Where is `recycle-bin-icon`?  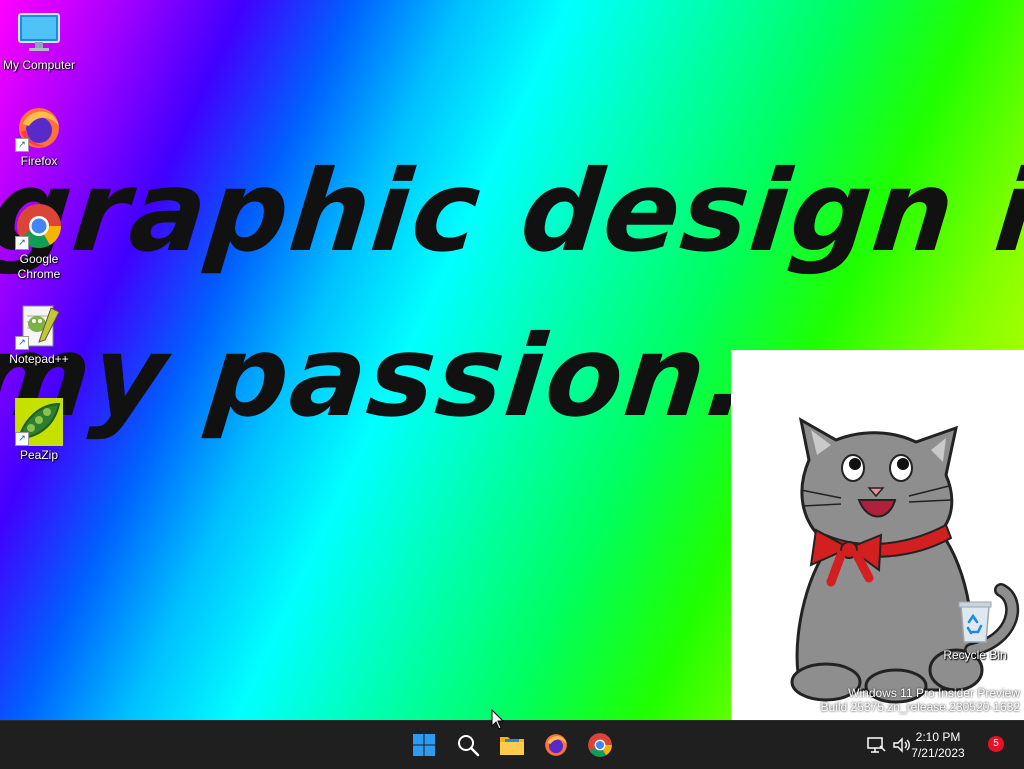 recycle-bin-icon is located at coordinates (975, 622).